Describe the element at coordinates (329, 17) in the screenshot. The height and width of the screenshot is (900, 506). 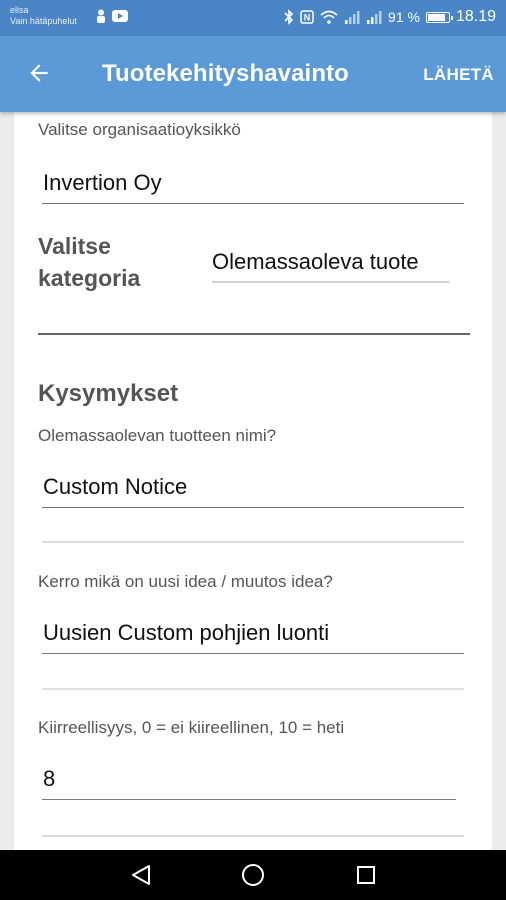
I see `wifi-icon` at that location.